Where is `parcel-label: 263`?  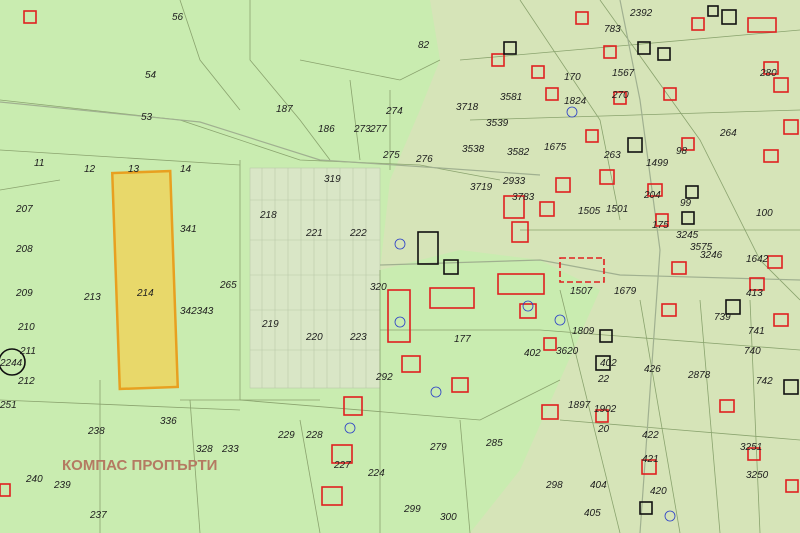 parcel-label: 263 is located at coordinates (612, 155).